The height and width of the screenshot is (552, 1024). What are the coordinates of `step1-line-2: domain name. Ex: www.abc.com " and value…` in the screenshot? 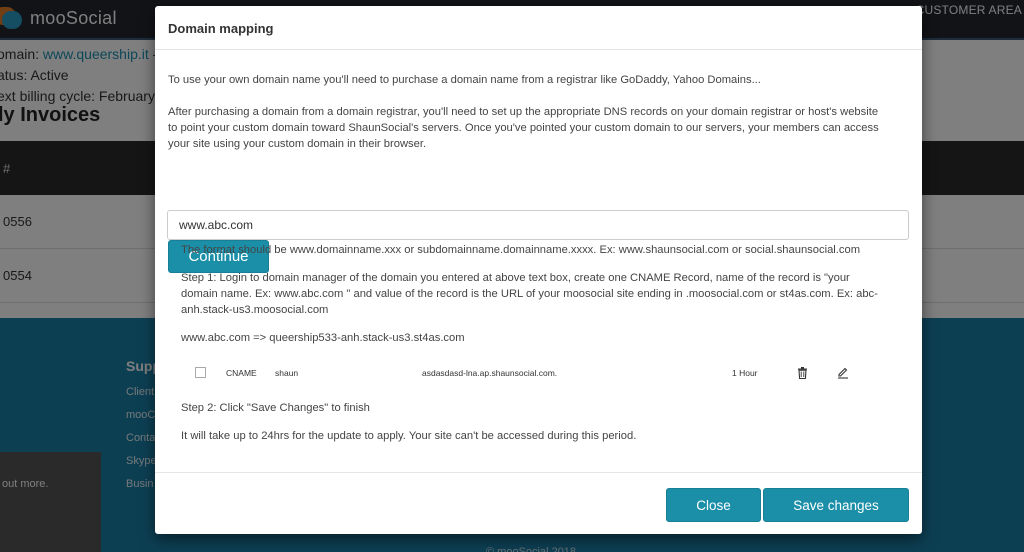 It's located at (529, 294).